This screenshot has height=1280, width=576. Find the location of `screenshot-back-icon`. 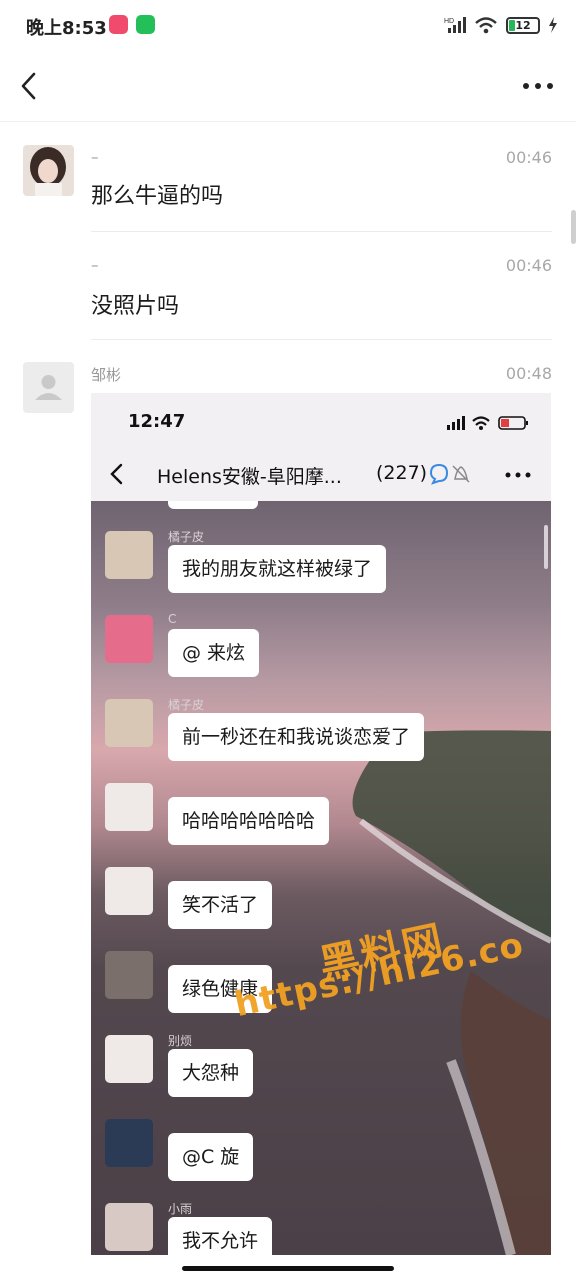

screenshot-back-icon is located at coordinates (116, 474).